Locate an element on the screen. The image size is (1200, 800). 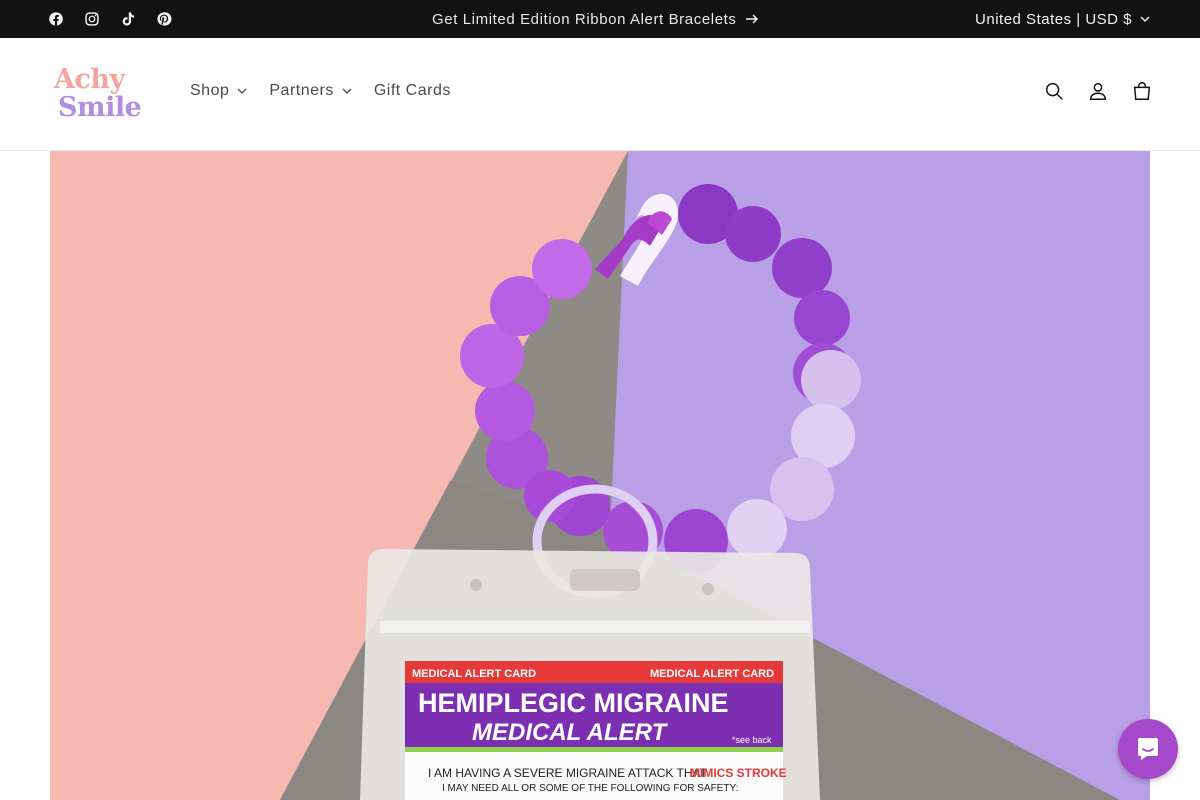
card-banner-text-2: MEDICAL ALERT CARD is located at coordinates (712, 674).